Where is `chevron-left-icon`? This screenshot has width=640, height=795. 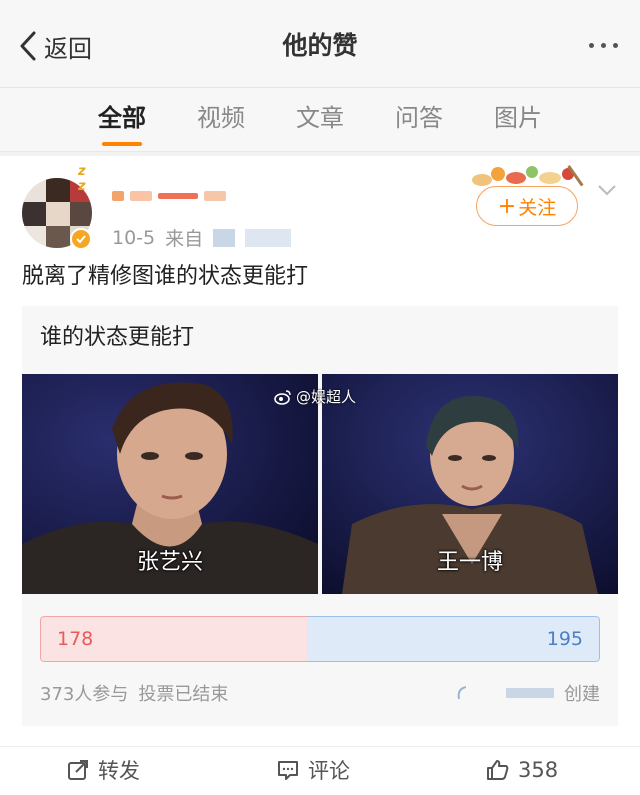 chevron-left-icon is located at coordinates (28, 46).